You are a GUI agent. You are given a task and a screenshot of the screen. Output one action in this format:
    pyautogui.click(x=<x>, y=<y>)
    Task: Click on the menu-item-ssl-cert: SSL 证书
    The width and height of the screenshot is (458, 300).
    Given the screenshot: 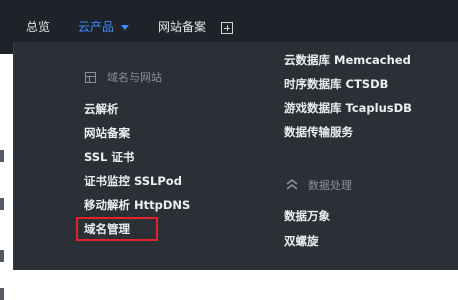 What is the action you would take?
    pyautogui.click(x=109, y=157)
    